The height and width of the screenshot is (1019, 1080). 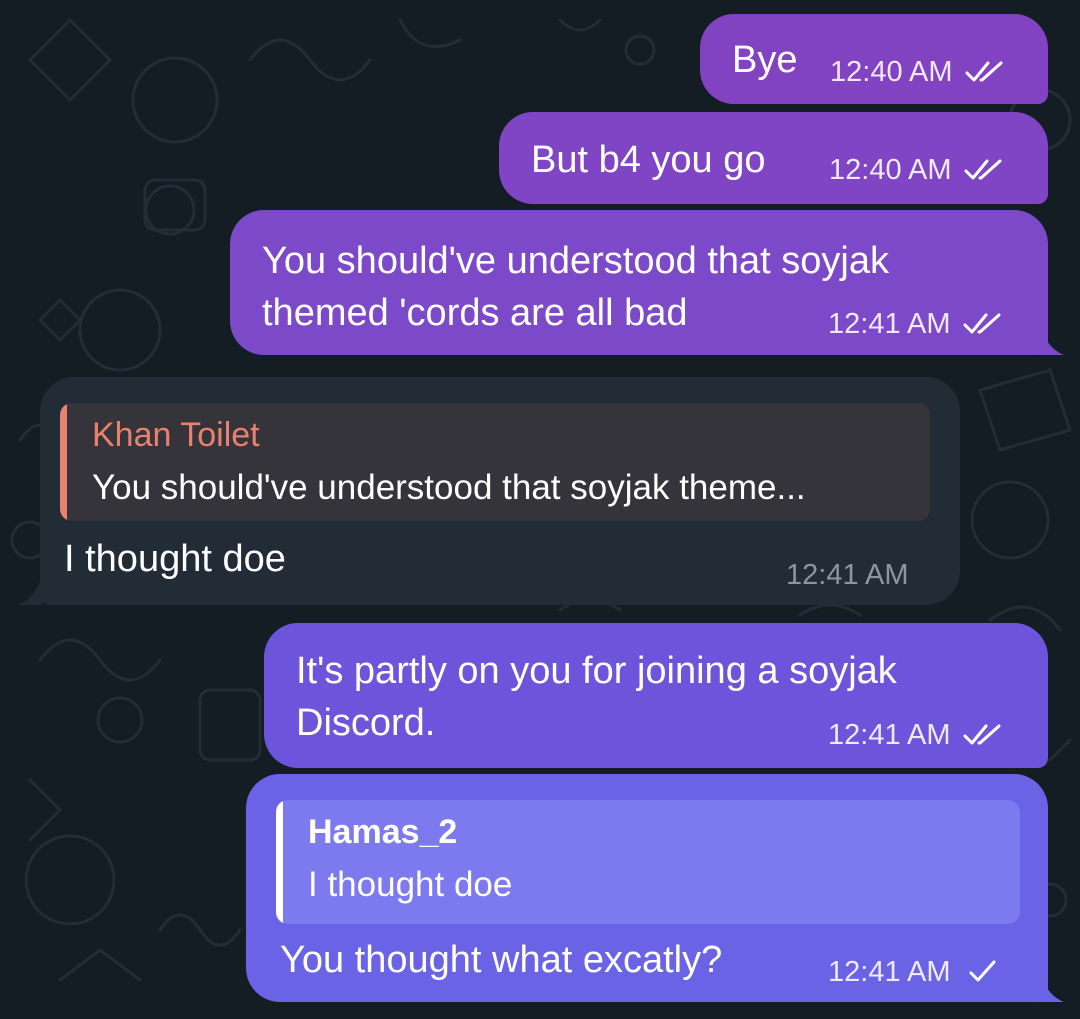 I want to click on message-bubble-outgoing: But b4 you go 12:40 AM, so click(x=773, y=158).